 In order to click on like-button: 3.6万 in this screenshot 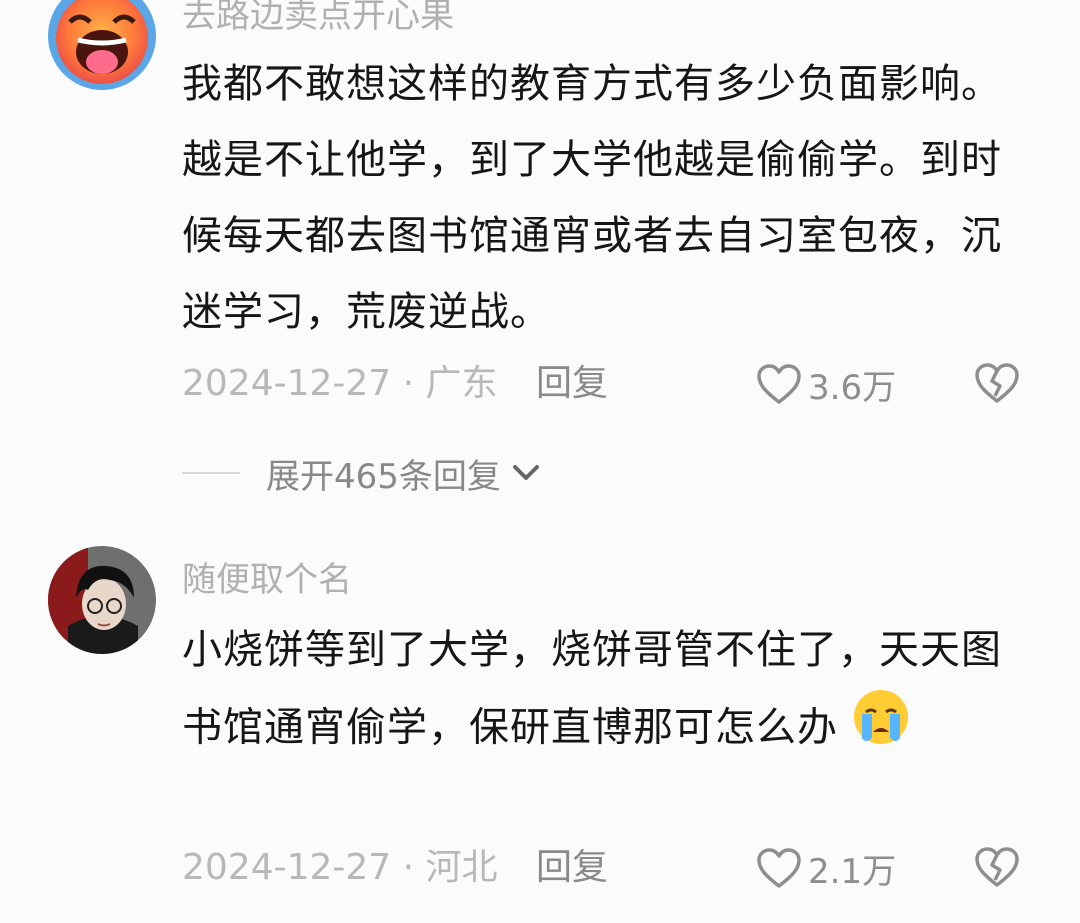, I will do `click(826, 384)`.